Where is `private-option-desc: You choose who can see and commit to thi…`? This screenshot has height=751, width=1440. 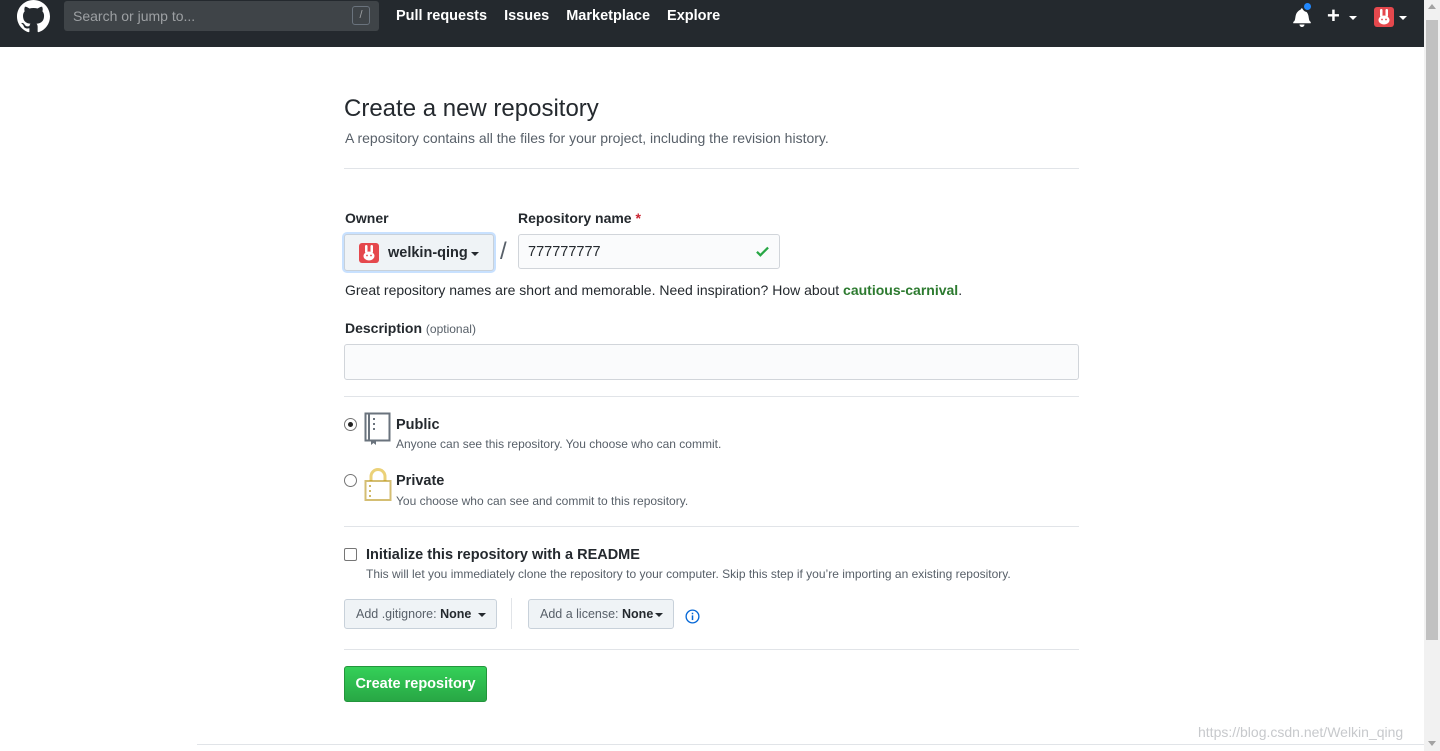
private-option-desc: You choose who can see and commit to thi… is located at coordinates (542, 501).